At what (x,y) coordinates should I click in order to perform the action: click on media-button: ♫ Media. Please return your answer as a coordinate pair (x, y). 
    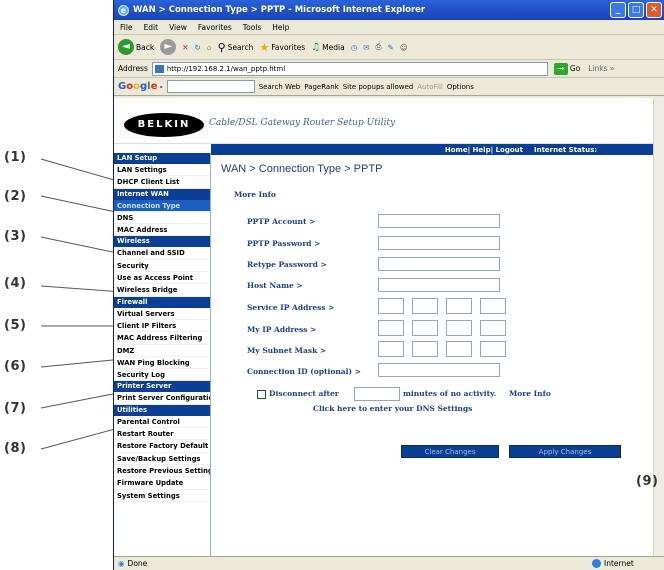
    Looking at the image, I should click on (328, 47).